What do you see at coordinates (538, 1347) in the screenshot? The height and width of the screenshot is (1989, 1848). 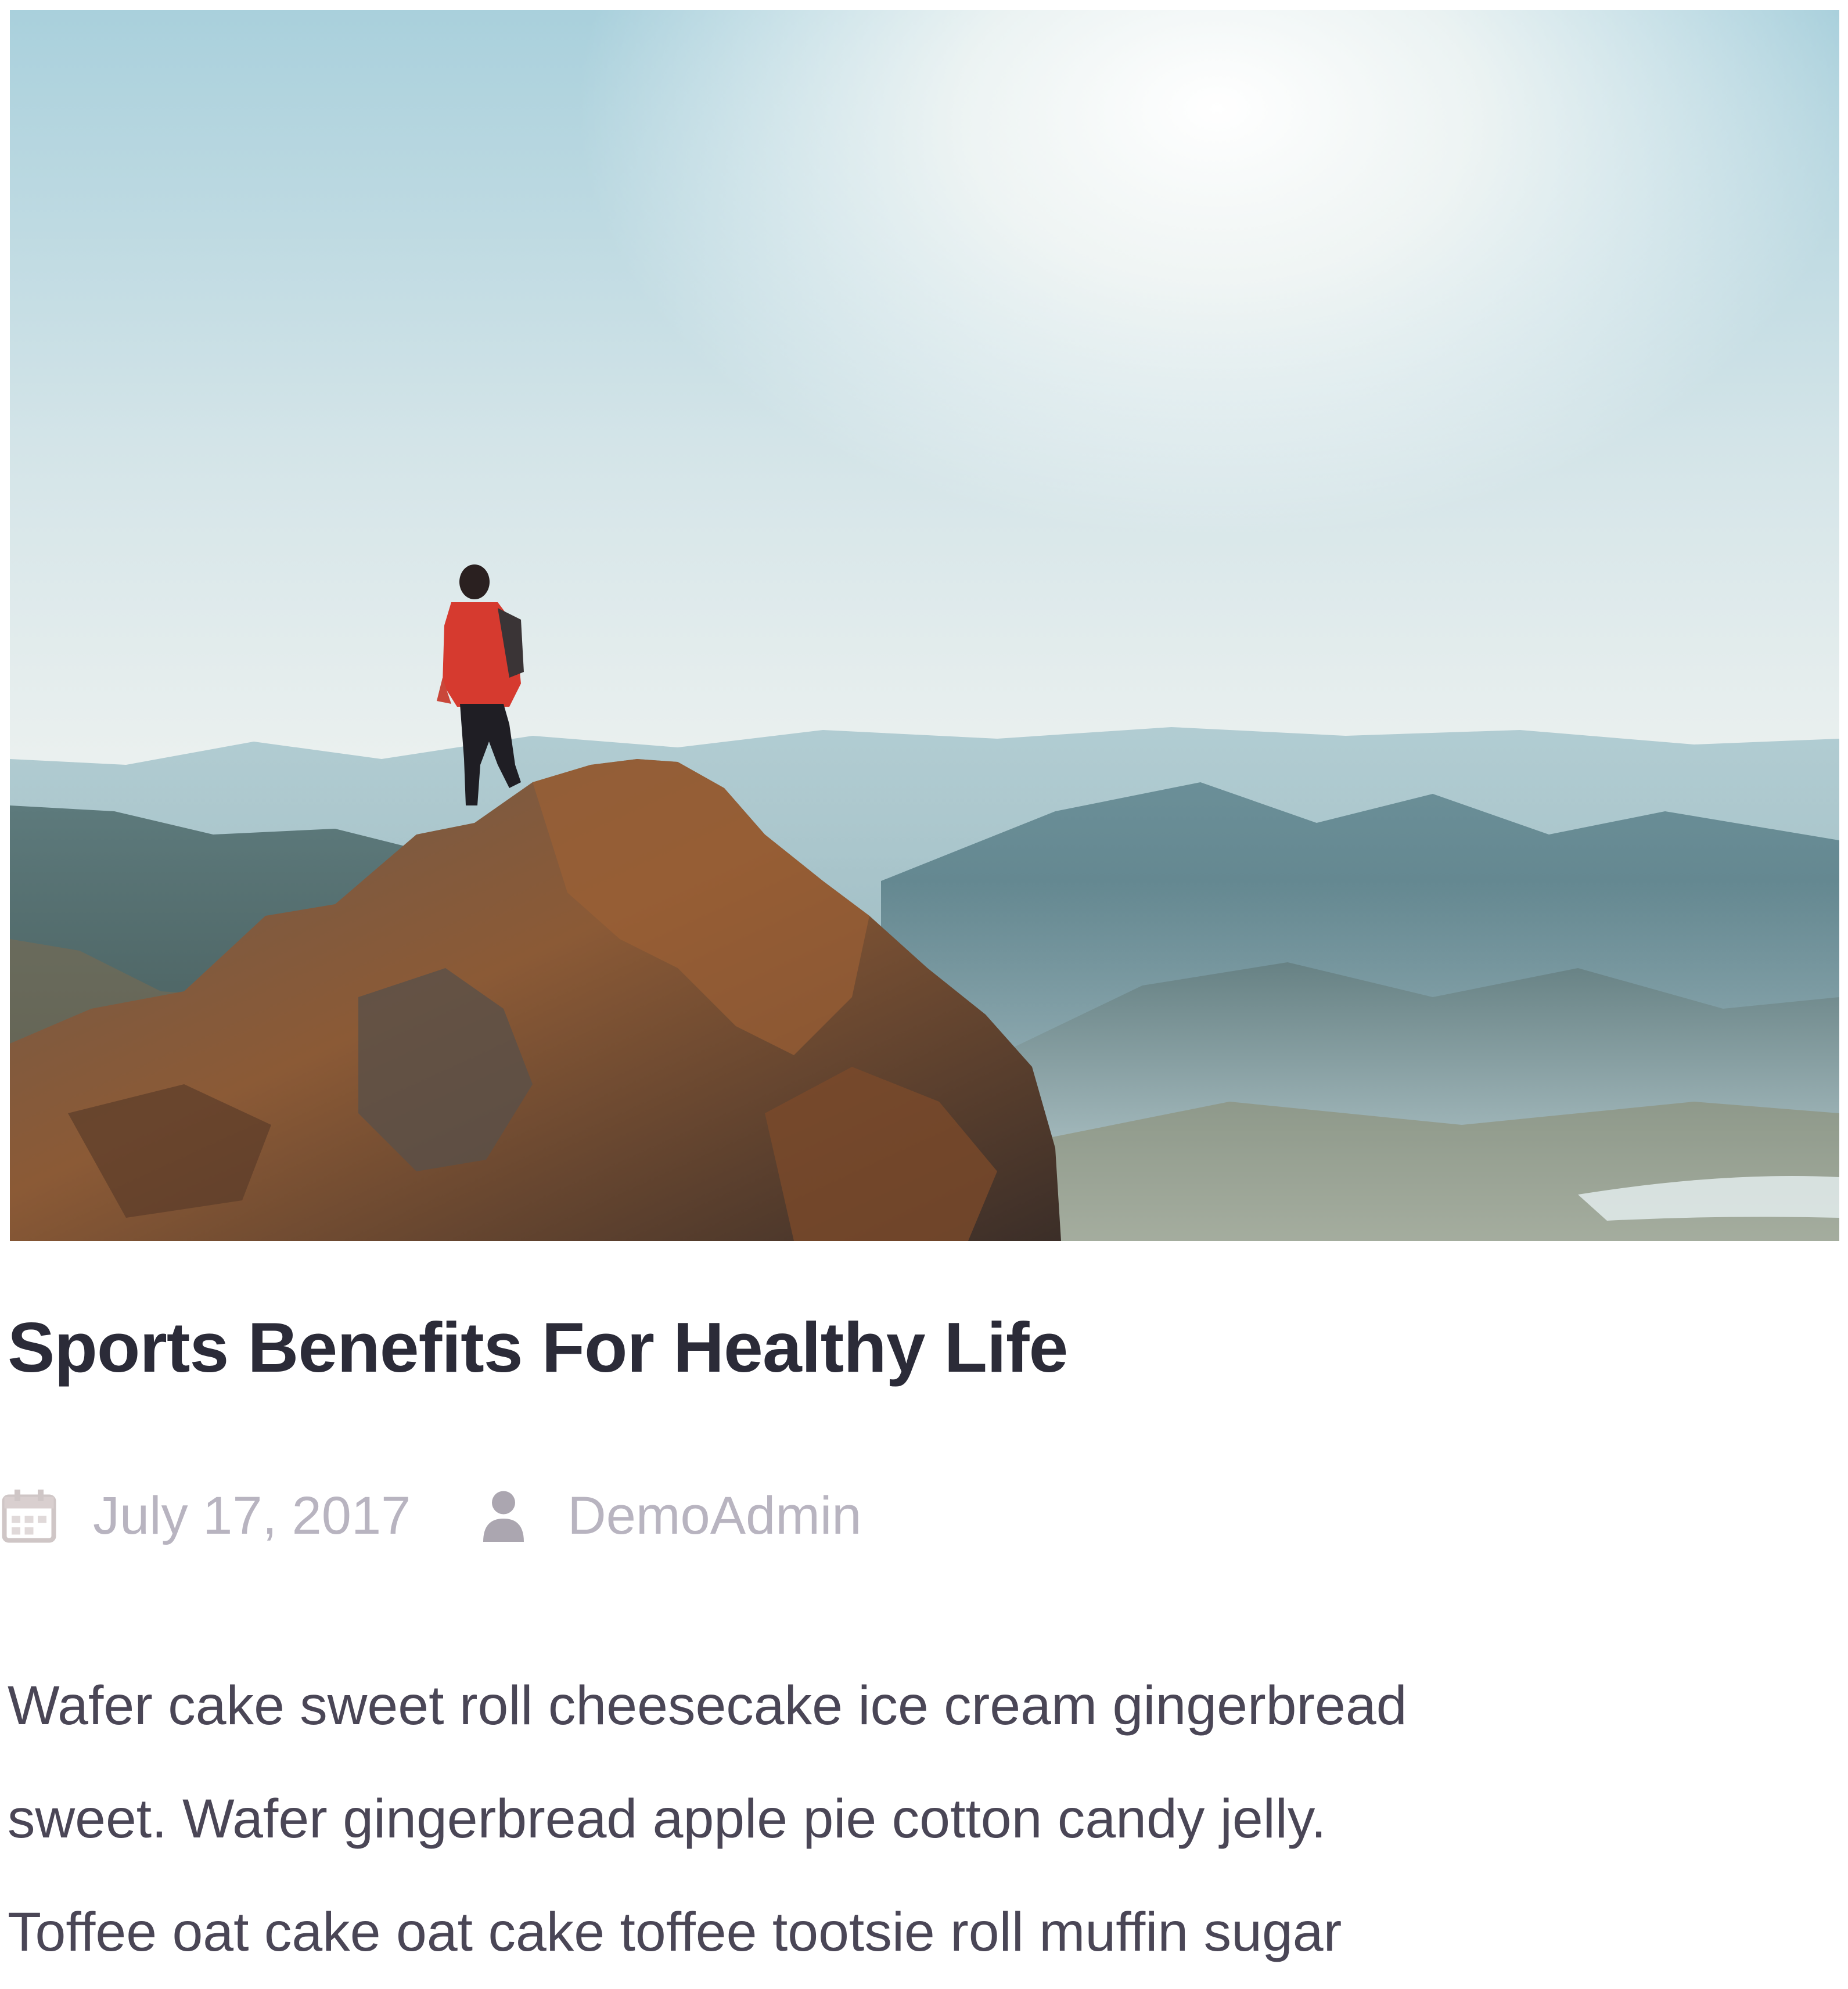 I see `post-title: Sports Benefits For Healthy Life` at bounding box center [538, 1347].